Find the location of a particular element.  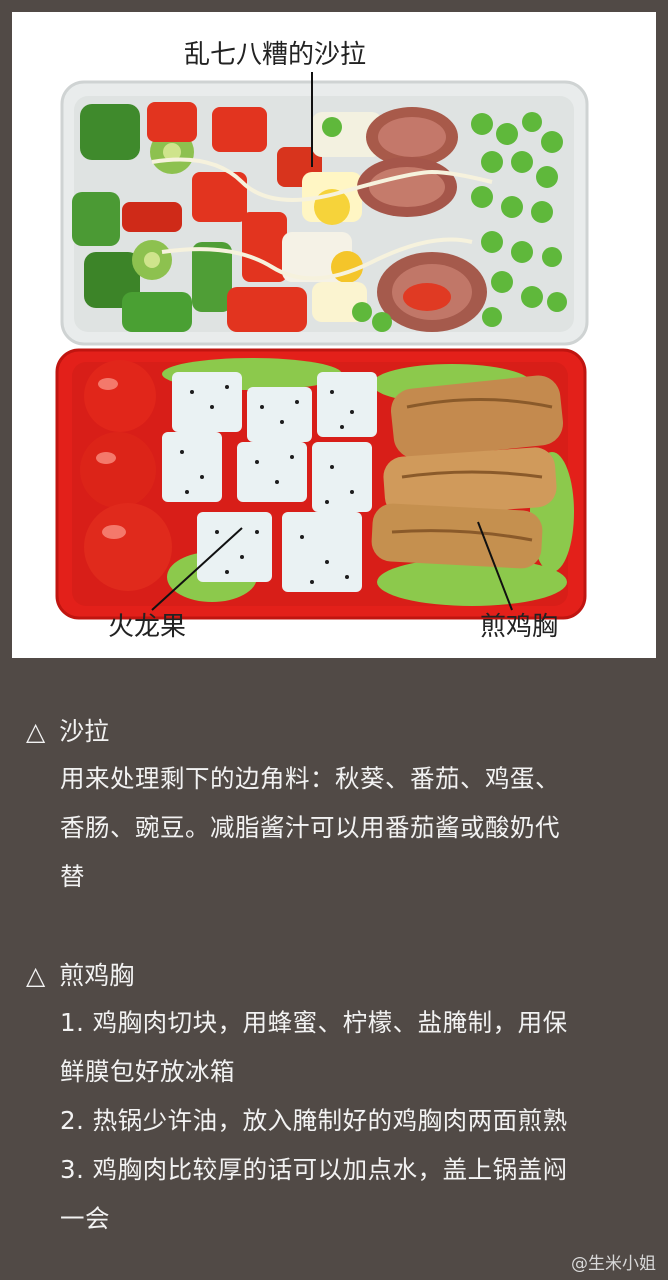

section-title: 沙拉 is located at coordinates (84, 731).